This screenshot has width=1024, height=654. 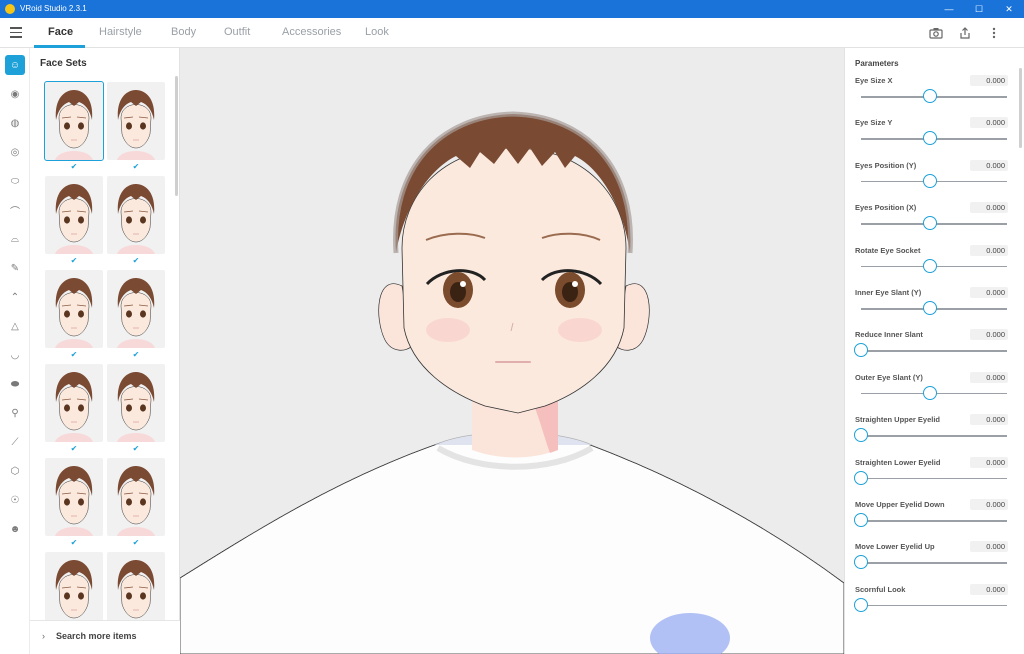 What do you see at coordinates (176, 136) in the screenshot?
I see `face-sets-scrollbar` at bounding box center [176, 136].